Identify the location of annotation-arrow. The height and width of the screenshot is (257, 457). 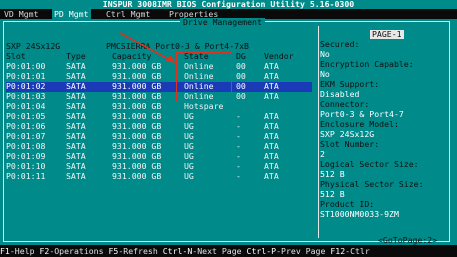
(147, 47).